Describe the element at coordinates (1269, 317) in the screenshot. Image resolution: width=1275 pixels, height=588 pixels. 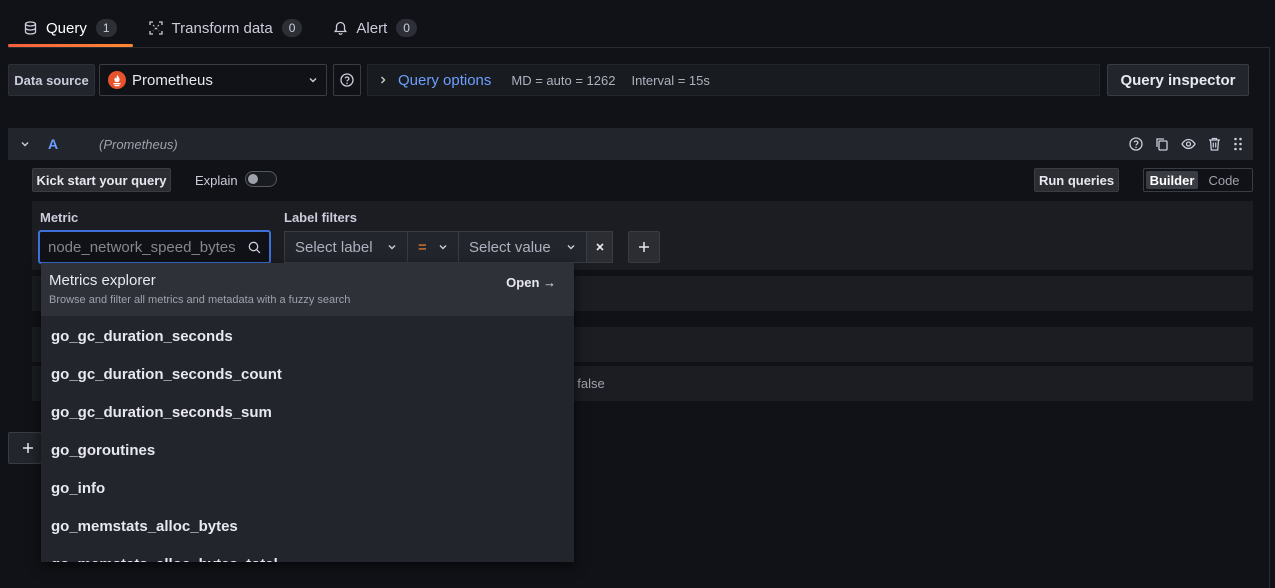
I see `panel-border` at that location.